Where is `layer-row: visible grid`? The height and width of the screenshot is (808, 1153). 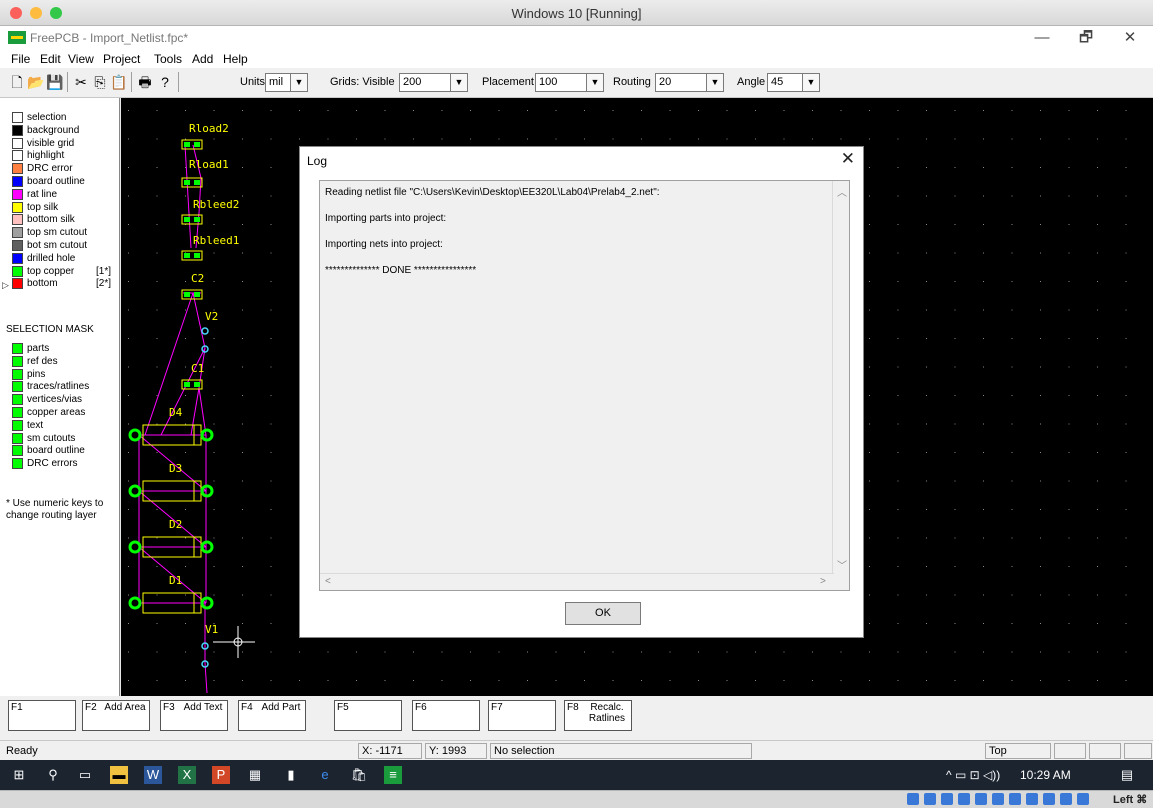
layer-row: visible grid is located at coordinates (66, 143).